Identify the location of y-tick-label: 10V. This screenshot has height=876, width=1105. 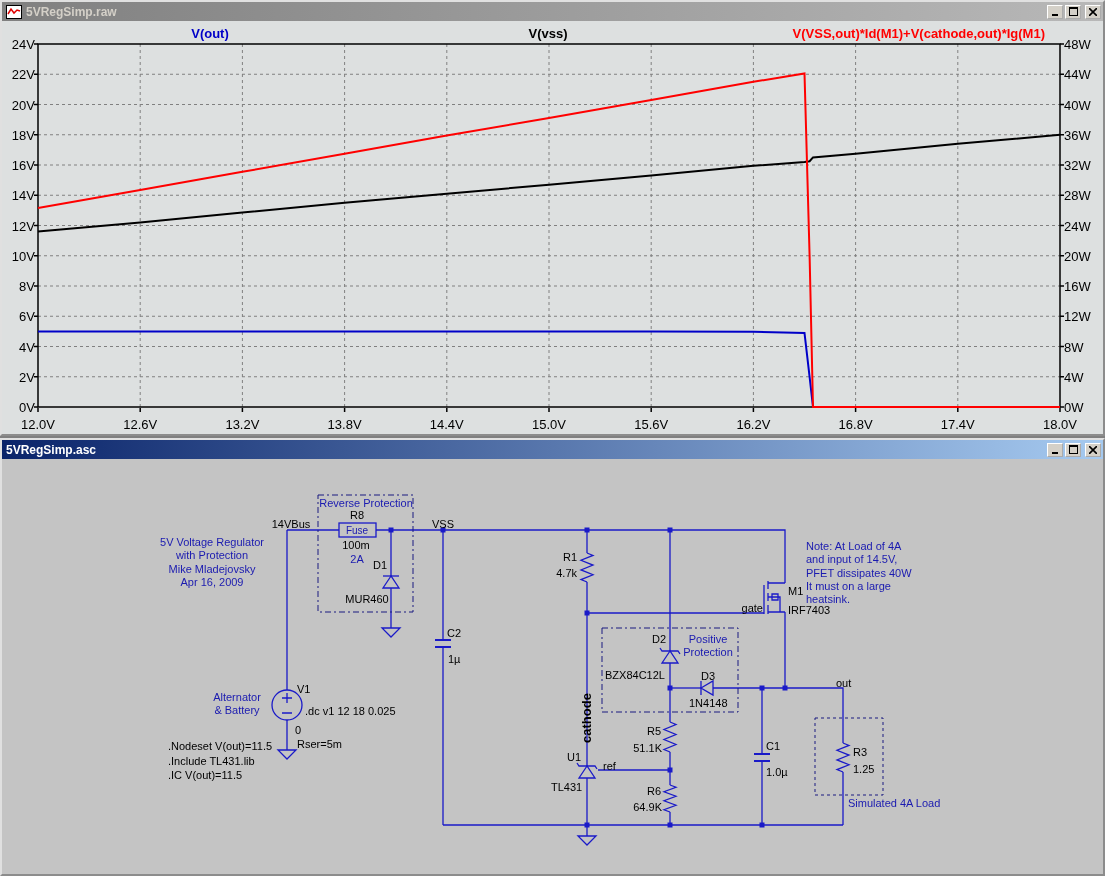
(23, 256).